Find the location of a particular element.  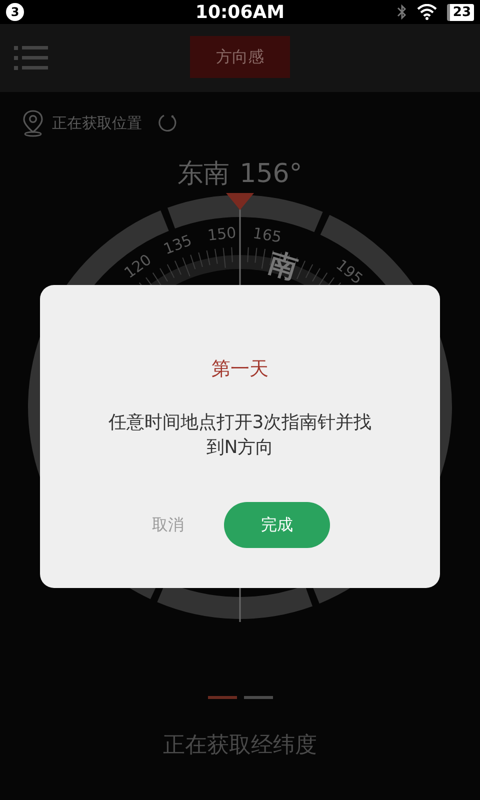

dialog-title: 第一天 is located at coordinates (240, 369).